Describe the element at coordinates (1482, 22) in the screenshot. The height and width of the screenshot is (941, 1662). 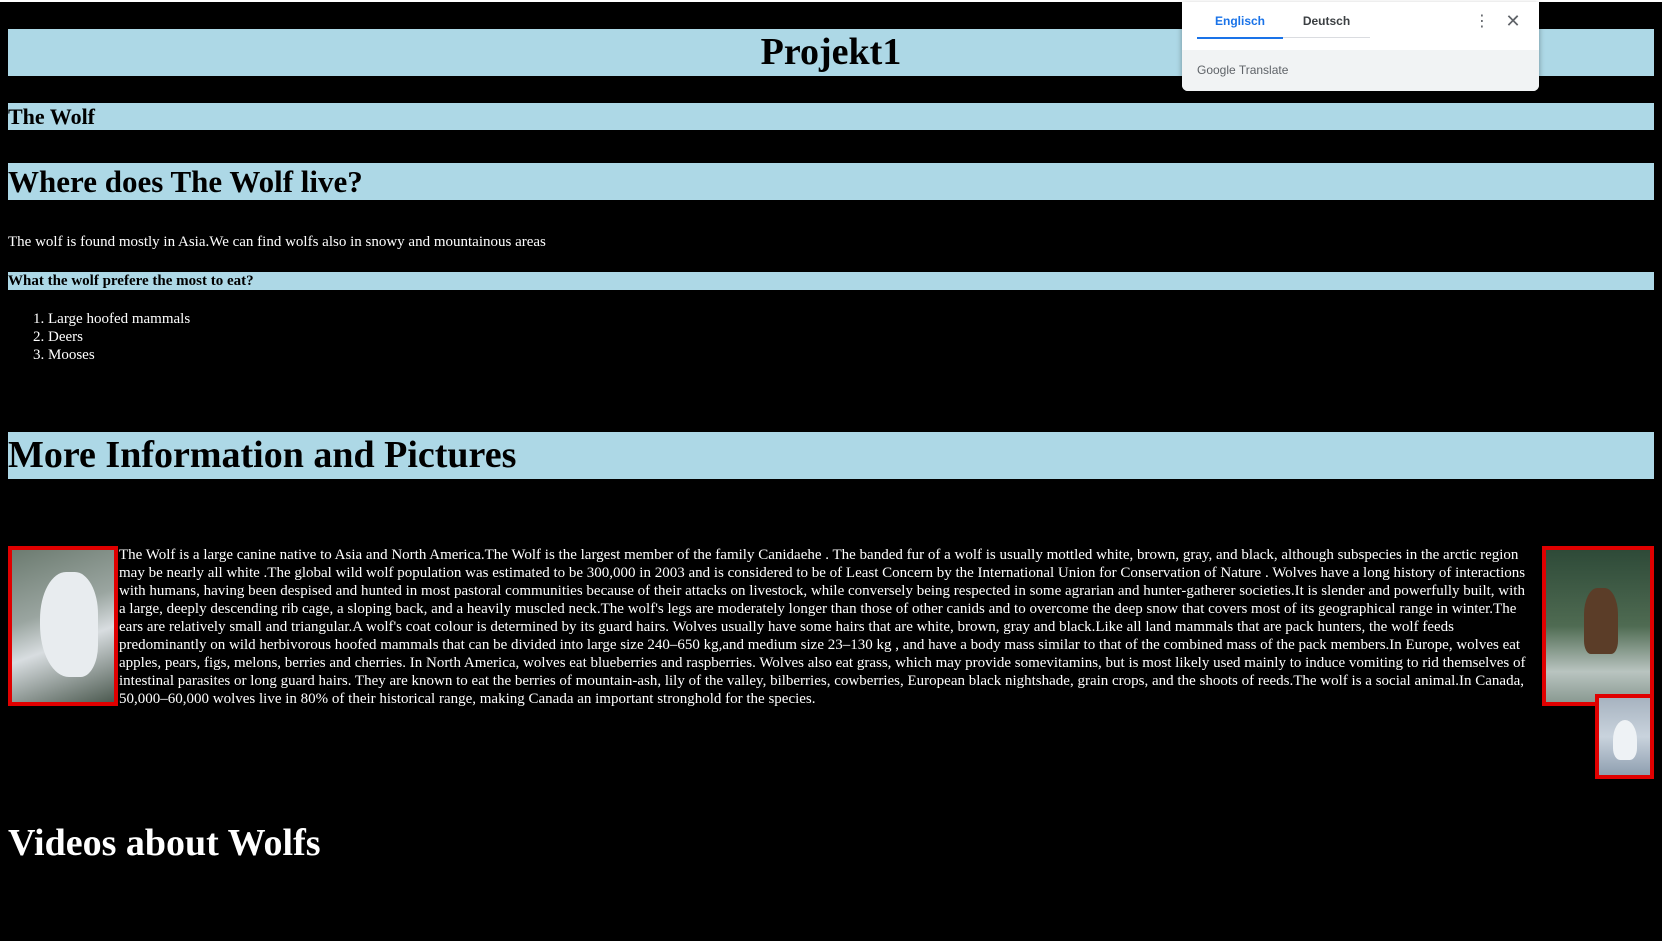
I see `more-vert-icon: ⋮` at that location.